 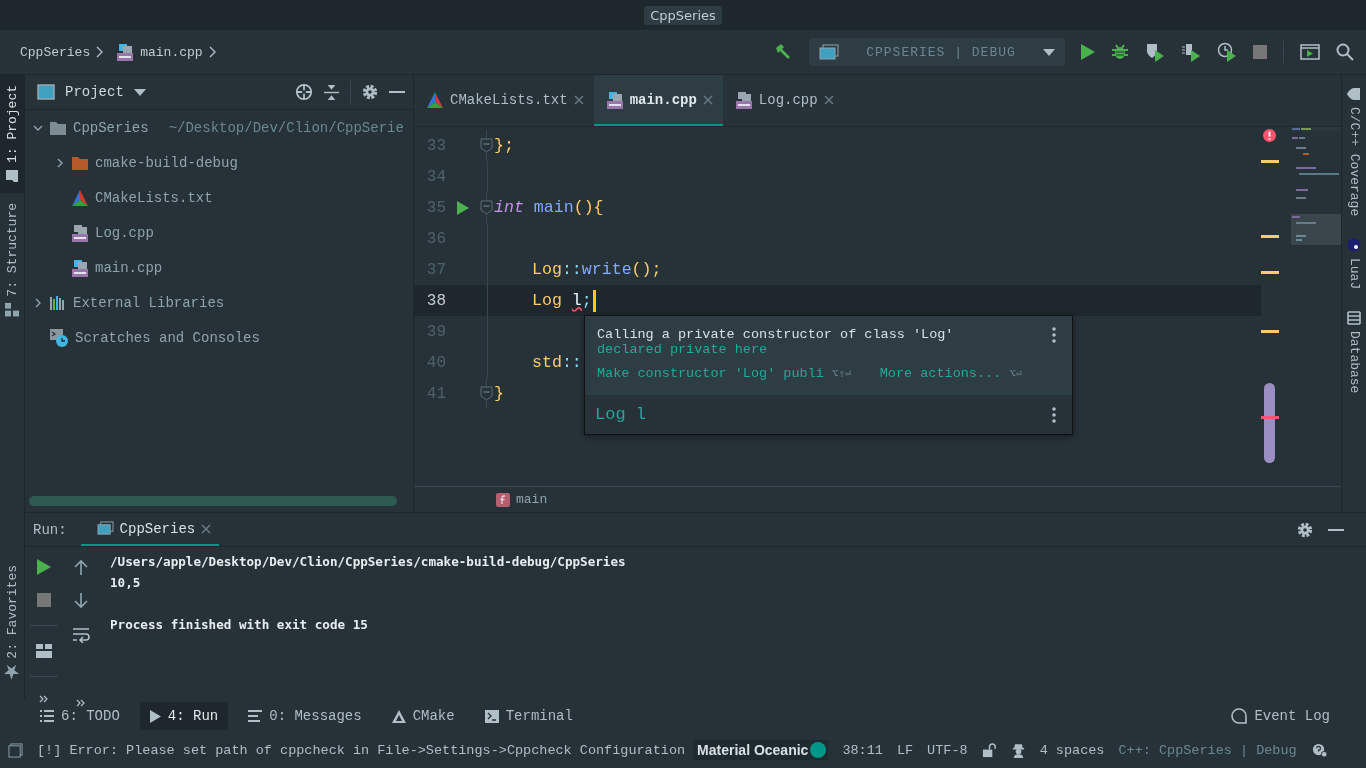 What do you see at coordinates (58, 302) in the screenshot?
I see `libraries-icon` at bounding box center [58, 302].